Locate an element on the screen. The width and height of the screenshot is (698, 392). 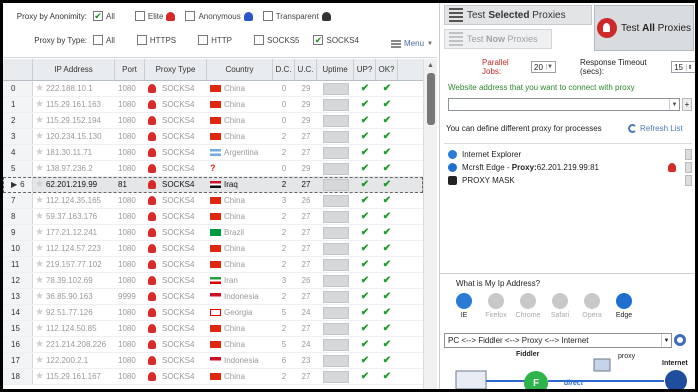
browser-ie-button: IE is located at coordinates (464, 310).